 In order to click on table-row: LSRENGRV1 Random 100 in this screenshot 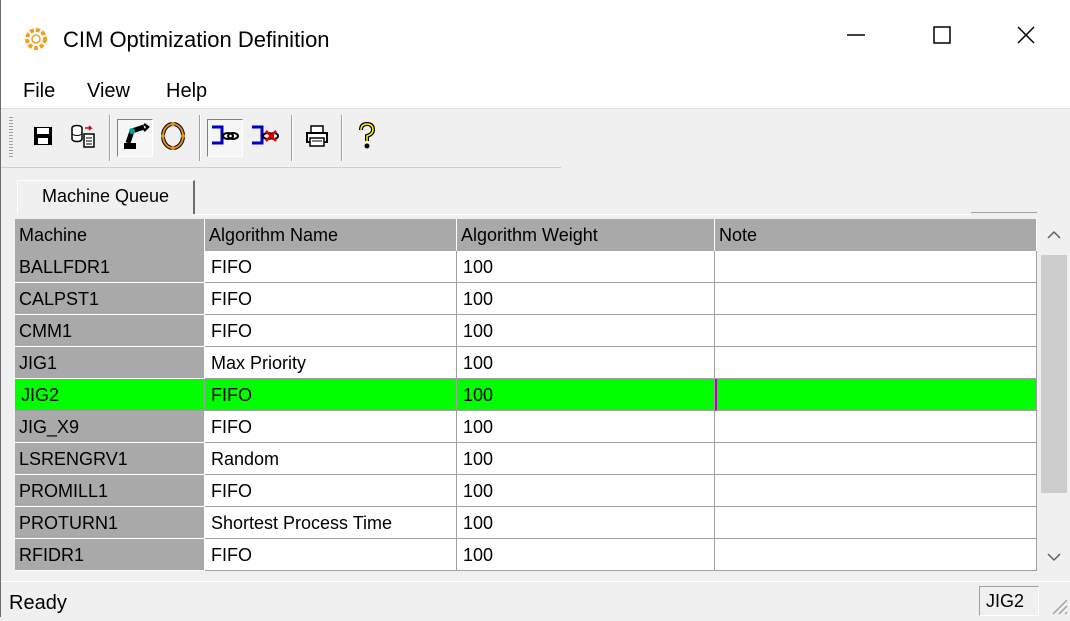, I will do `click(526, 459)`.